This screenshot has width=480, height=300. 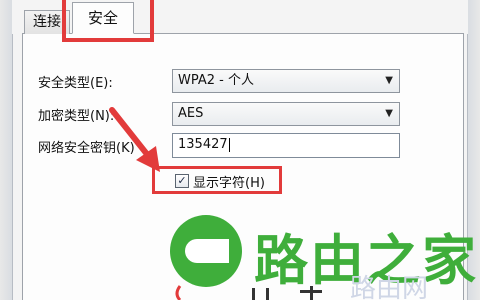 What do you see at coordinates (248, 292) in the screenshot?
I see `cropped-caption-strokes` at bounding box center [248, 292].